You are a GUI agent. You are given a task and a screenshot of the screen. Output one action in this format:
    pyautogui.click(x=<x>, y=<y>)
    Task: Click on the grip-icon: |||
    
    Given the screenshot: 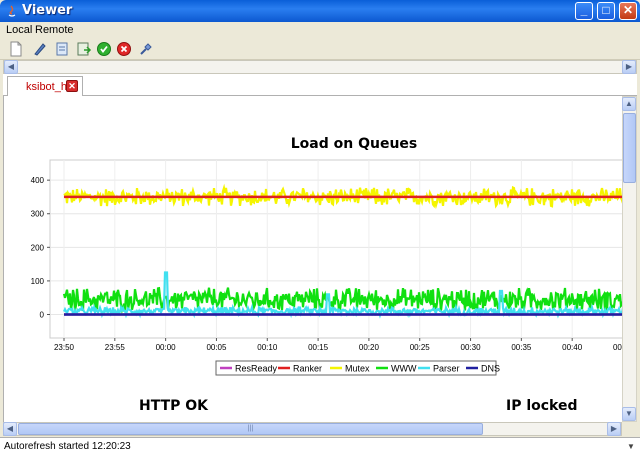 What is the action you would take?
    pyautogui.click(x=250, y=428)
    